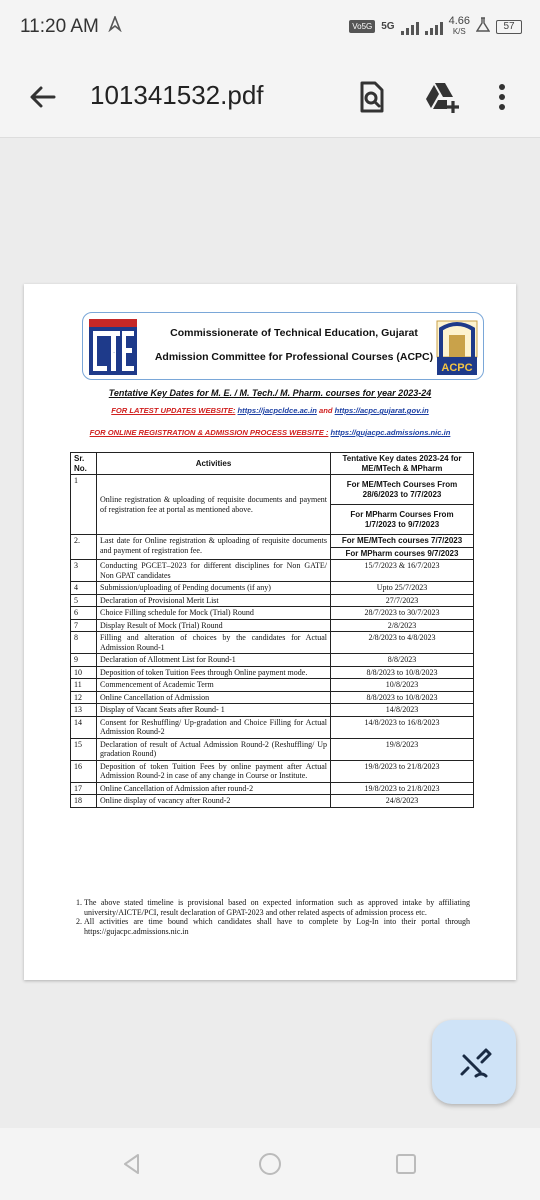 Image resolution: width=540 pixels, height=1200 pixels. I want to click on updates-and: and, so click(326, 410).